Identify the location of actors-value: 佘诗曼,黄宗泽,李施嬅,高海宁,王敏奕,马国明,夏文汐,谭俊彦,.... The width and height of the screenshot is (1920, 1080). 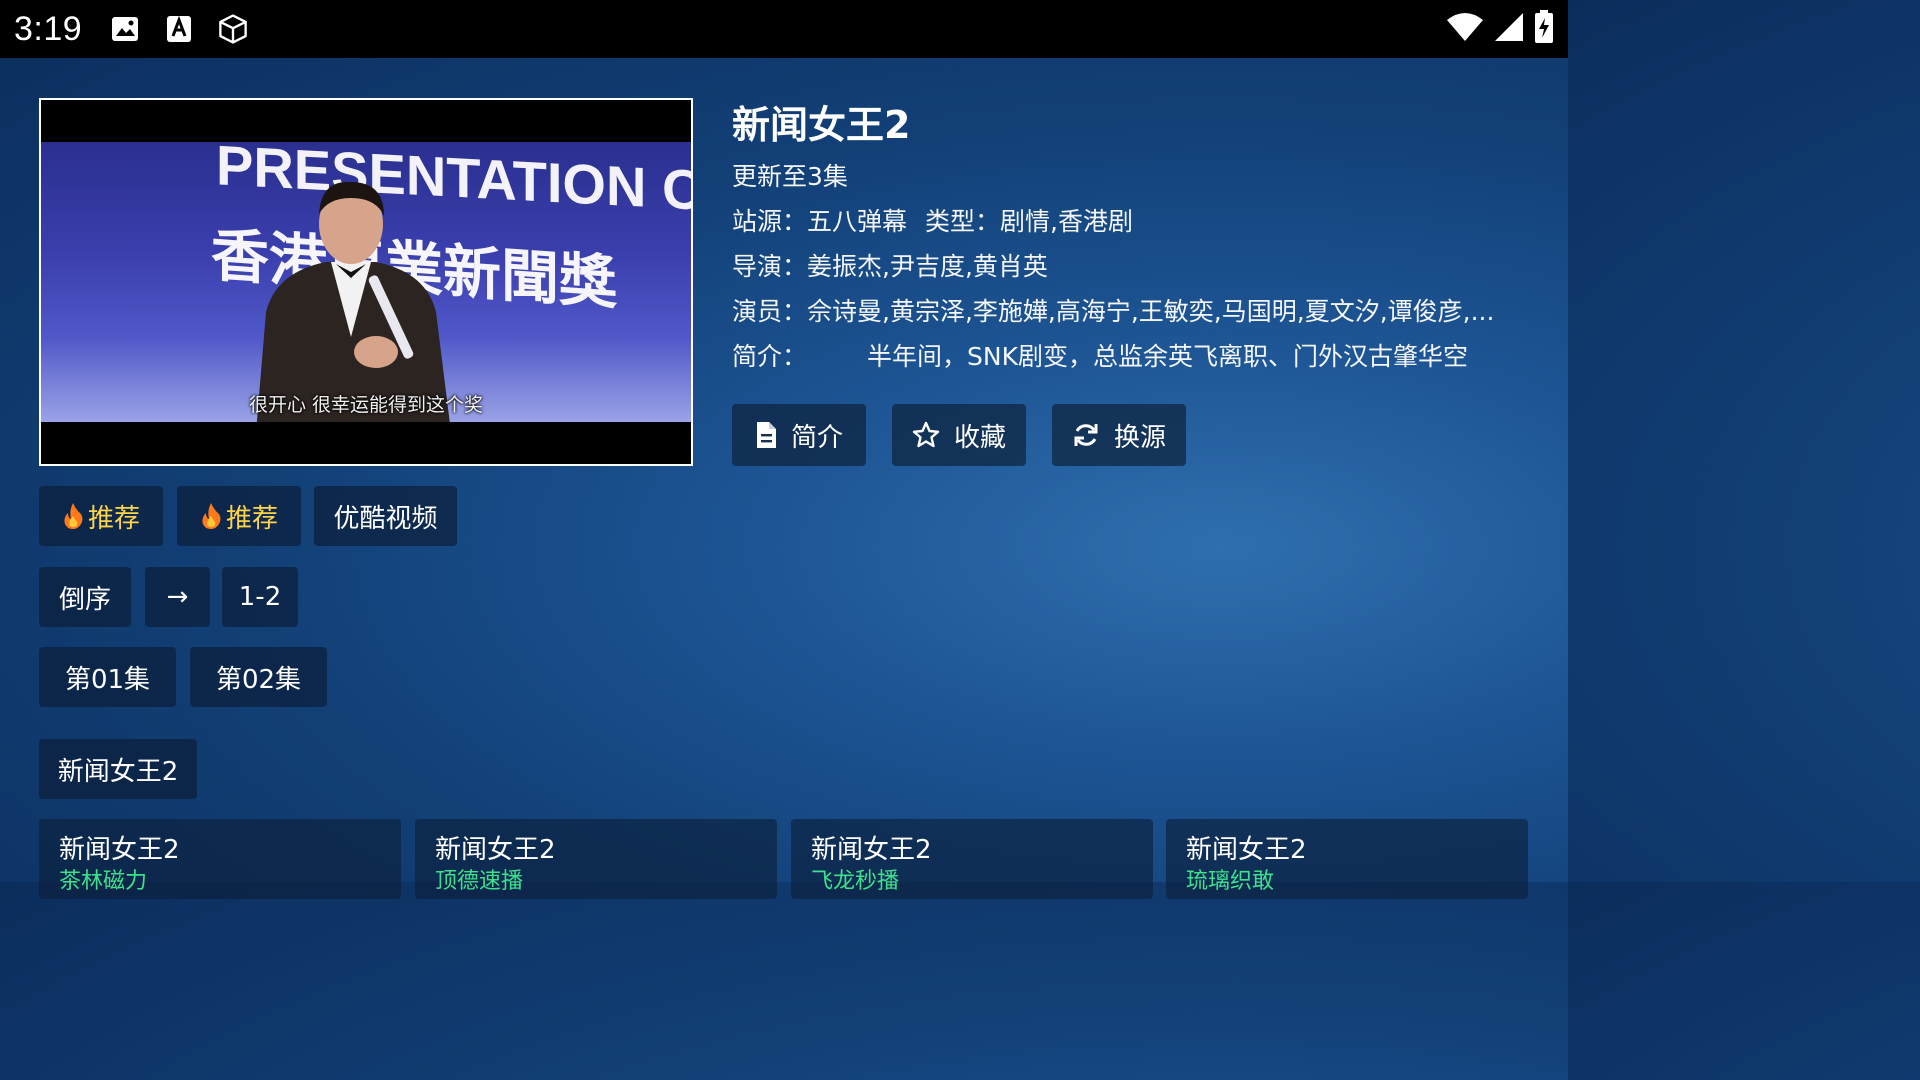
(1151, 311).